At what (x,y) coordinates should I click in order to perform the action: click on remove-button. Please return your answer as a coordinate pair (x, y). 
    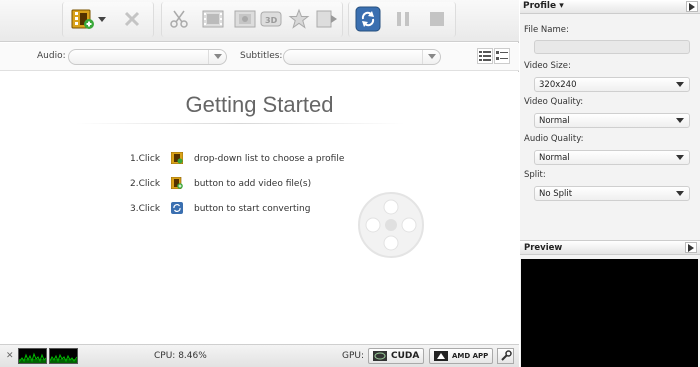
    Looking at the image, I should click on (132, 19).